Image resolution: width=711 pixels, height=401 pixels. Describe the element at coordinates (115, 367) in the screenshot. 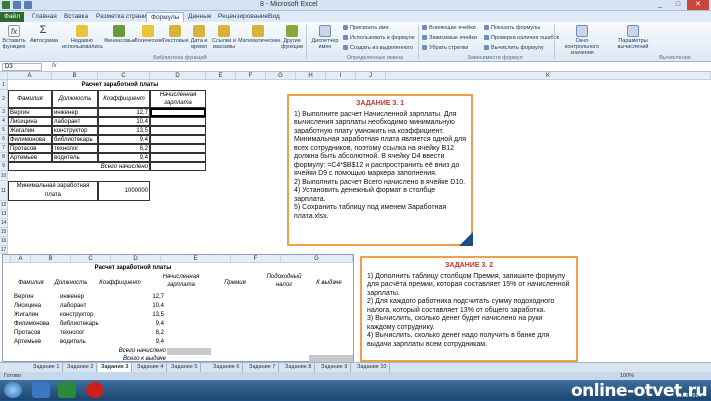

I see `sheet-tab-3: Задание 3` at that location.